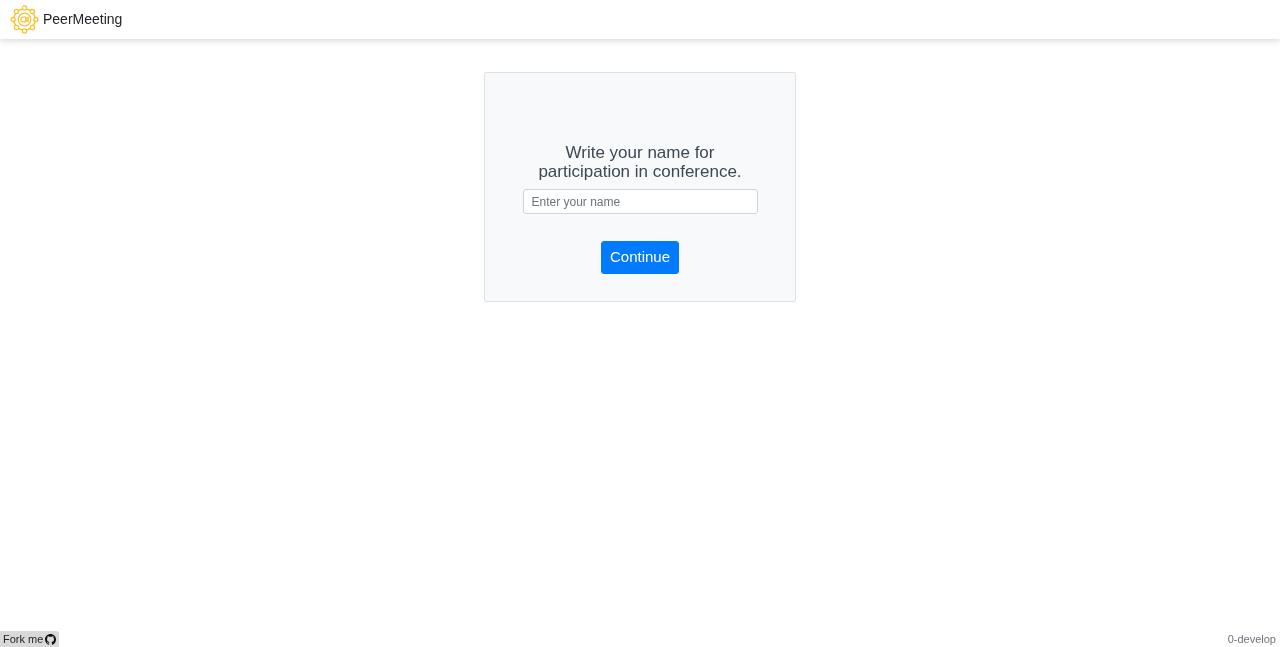 The width and height of the screenshot is (1280, 647). What do you see at coordinates (51, 639) in the screenshot?
I see `github-cat-icon` at bounding box center [51, 639].